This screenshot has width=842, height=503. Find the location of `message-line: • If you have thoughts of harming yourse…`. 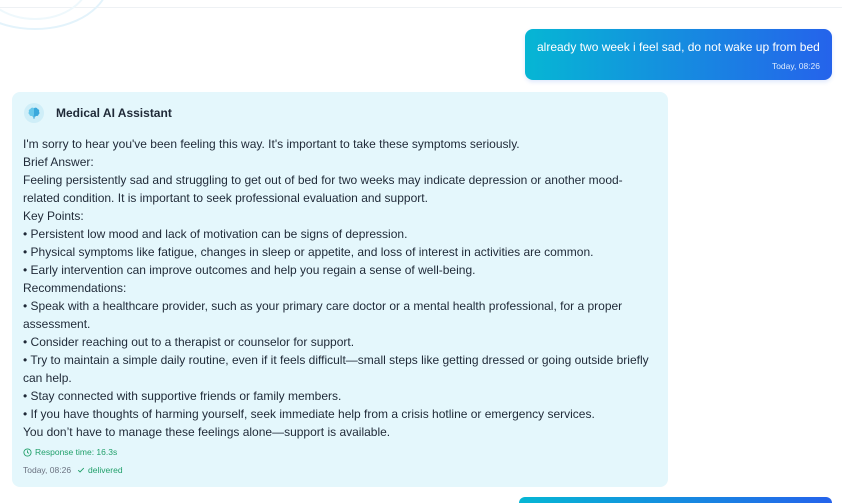

message-line: • If you have thoughts of harming yourse… is located at coordinates (309, 414).